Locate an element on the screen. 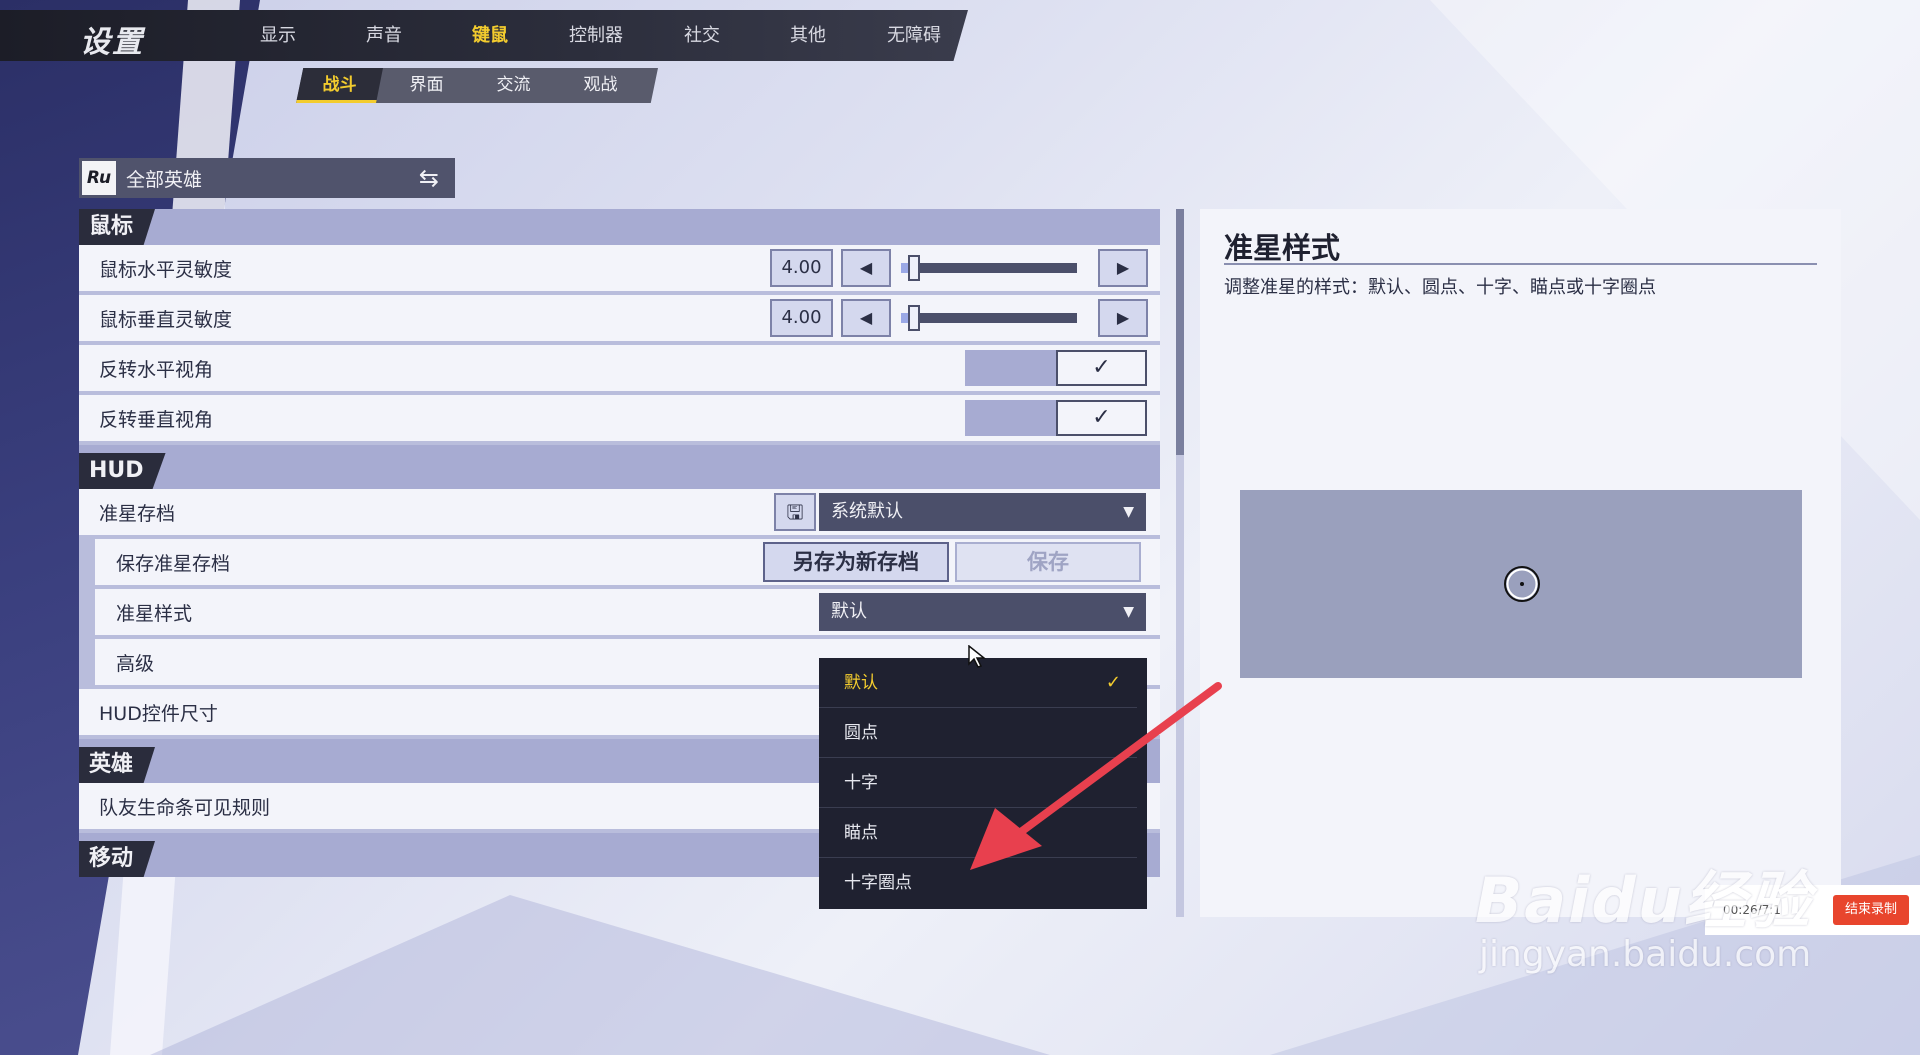 Image resolution: width=1920 pixels, height=1055 pixels. crosshair-style-menu: 默认 ✓ 圆点 十字 瞄点 十字圈点 is located at coordinates (983, 783).